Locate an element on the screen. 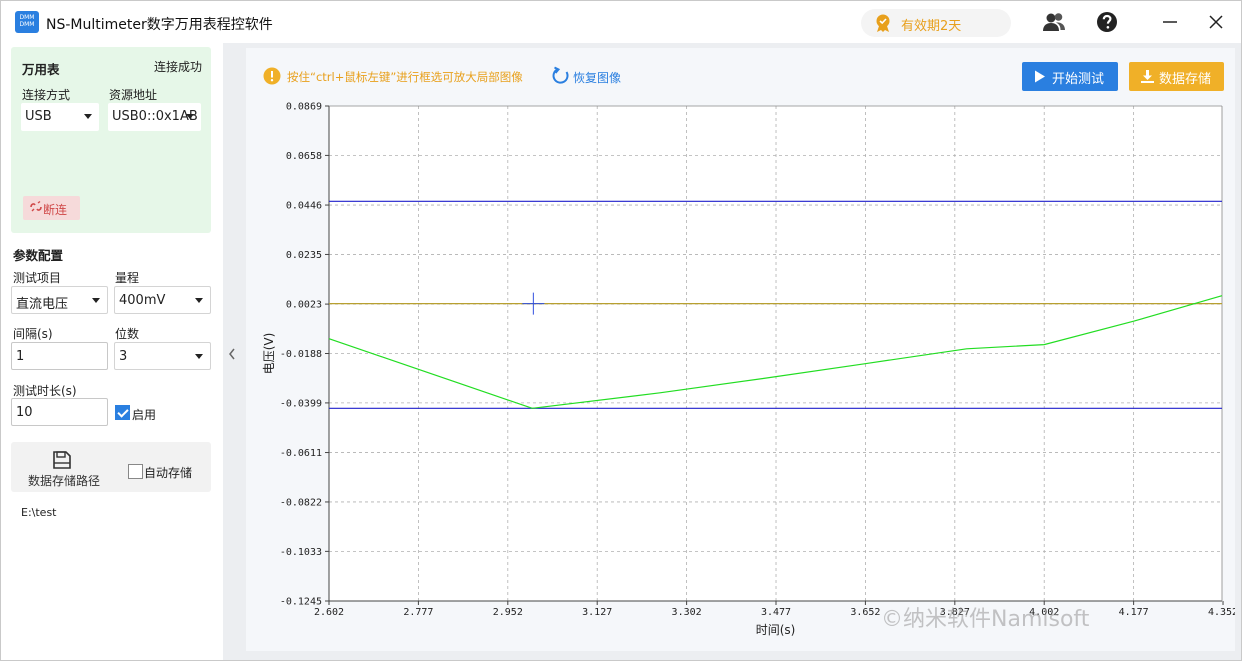 Image resolution: width=1242 pixels, height=661 pixels. test-item-select: 直流电压 is located at coordinates (59, 300).